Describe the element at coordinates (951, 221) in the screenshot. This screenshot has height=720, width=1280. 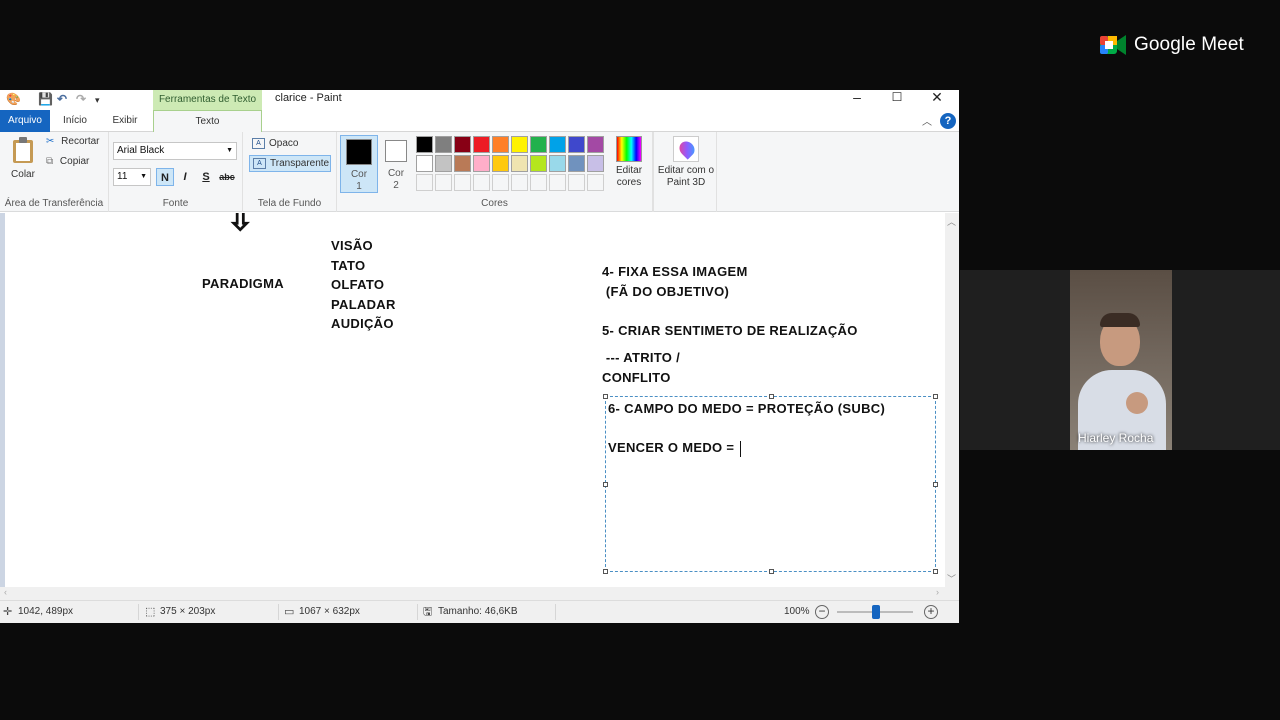
I see `scroll-up-icon: ︿` at that location.